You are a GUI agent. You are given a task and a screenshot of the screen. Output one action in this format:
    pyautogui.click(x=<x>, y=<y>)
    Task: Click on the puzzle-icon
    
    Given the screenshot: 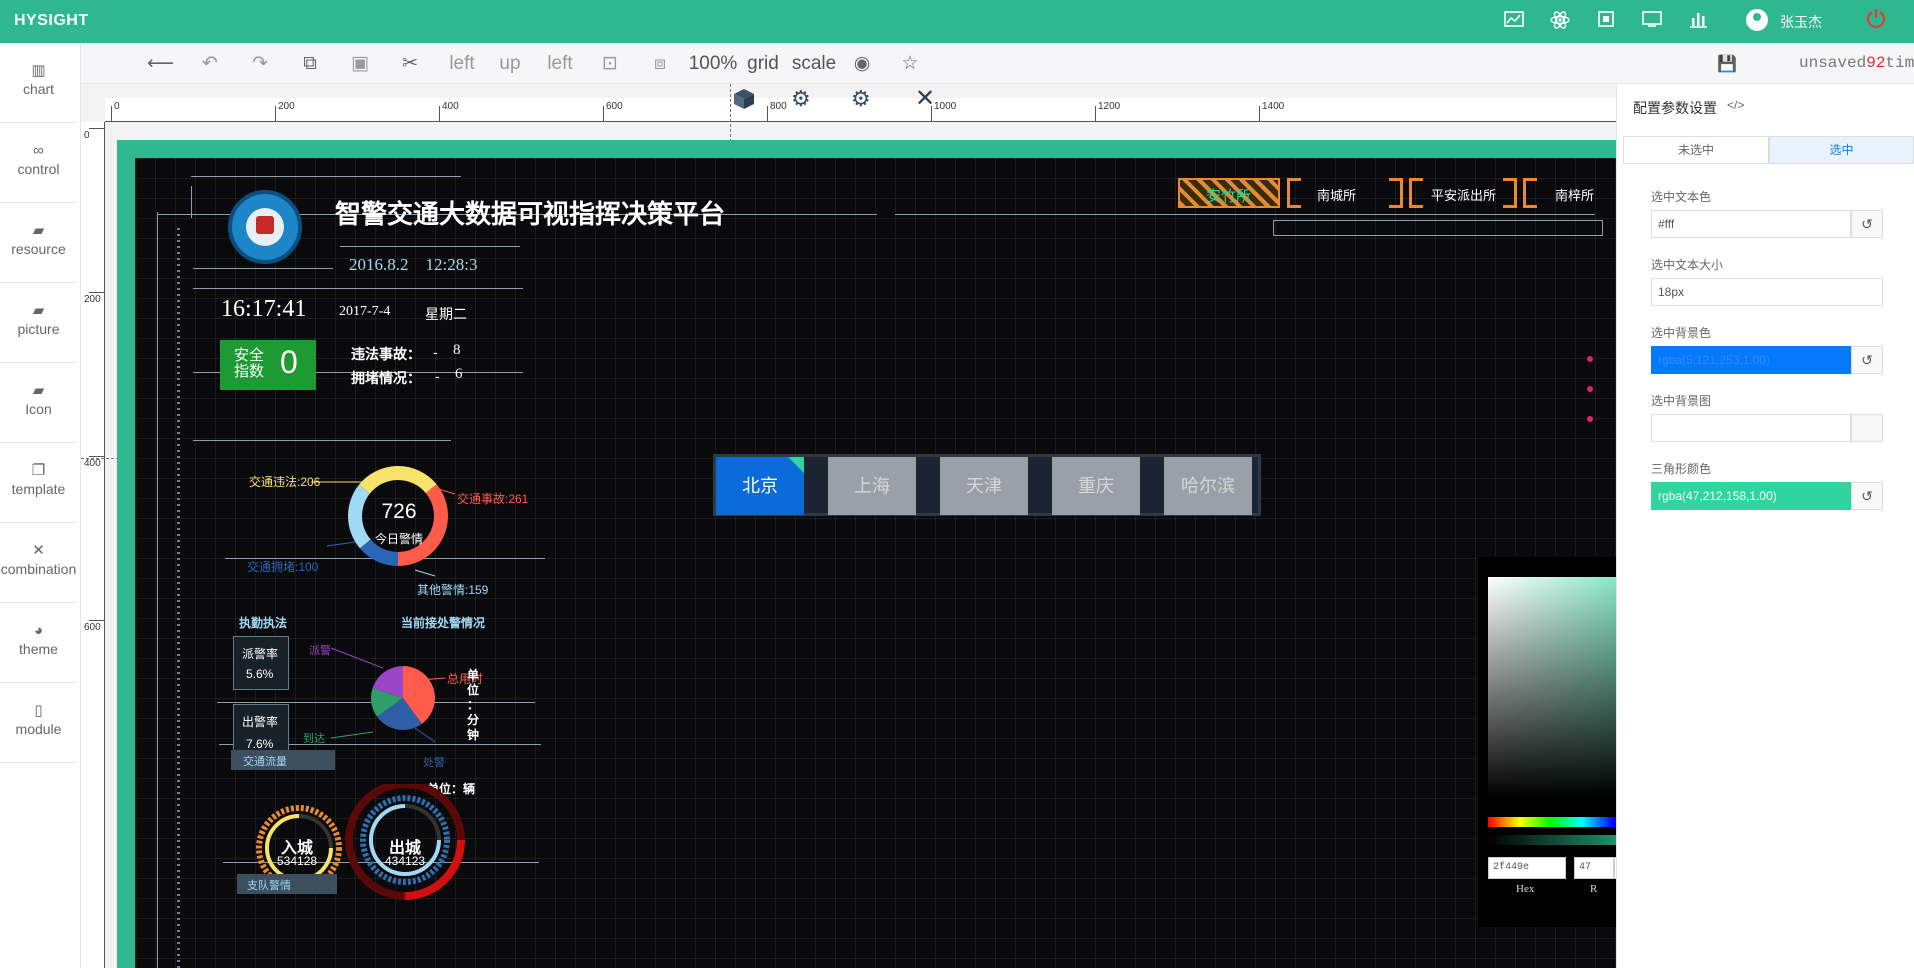 What is the action you would take?
    pyautogui.click(x=1606, y=22)
    